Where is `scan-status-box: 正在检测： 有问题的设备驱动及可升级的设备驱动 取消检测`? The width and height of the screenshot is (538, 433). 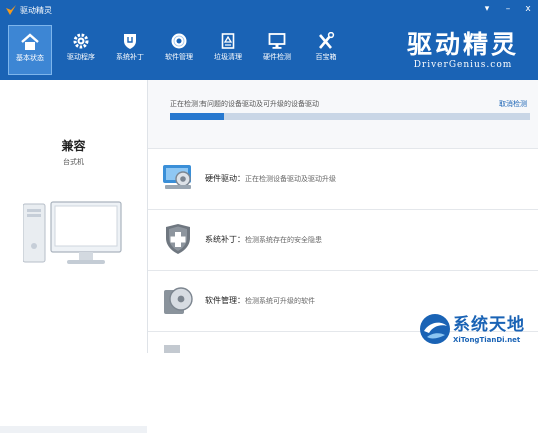 scan-status-box: 正在检测： 有问题的设备驱动及可升级的设备驱动 取消检测 is located at coordinates (343, 114).